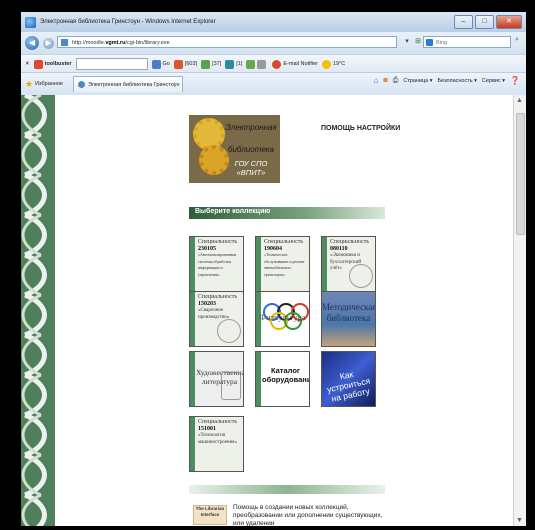 Image resolution: width=535 pixels, height=530 pixels. What do you see at coordinates (218, 439) in the screenshot?
I see `tile-desc: «Технология машиностроения»` at bounding box center [218, 439].